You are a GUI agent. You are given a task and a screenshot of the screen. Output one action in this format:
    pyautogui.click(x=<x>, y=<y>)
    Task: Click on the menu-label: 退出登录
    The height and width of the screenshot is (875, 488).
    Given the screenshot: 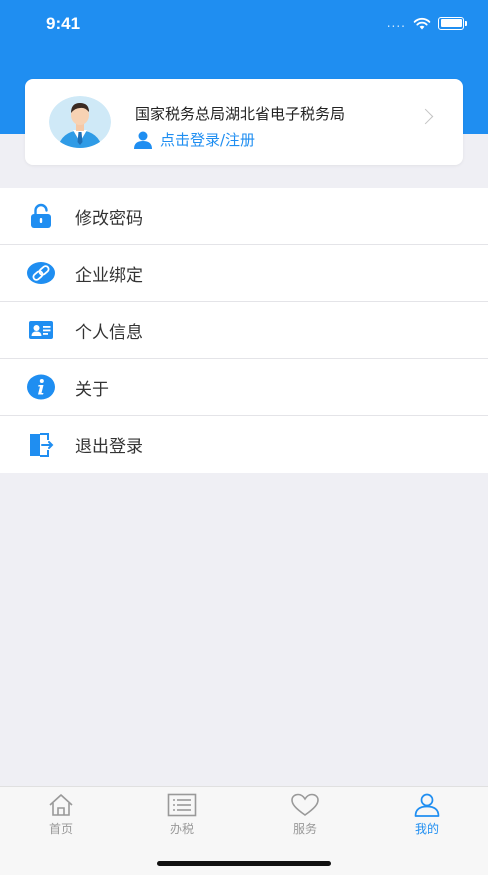 What is the action you would take?
    pyautogui.click(x=109, y=447)
    